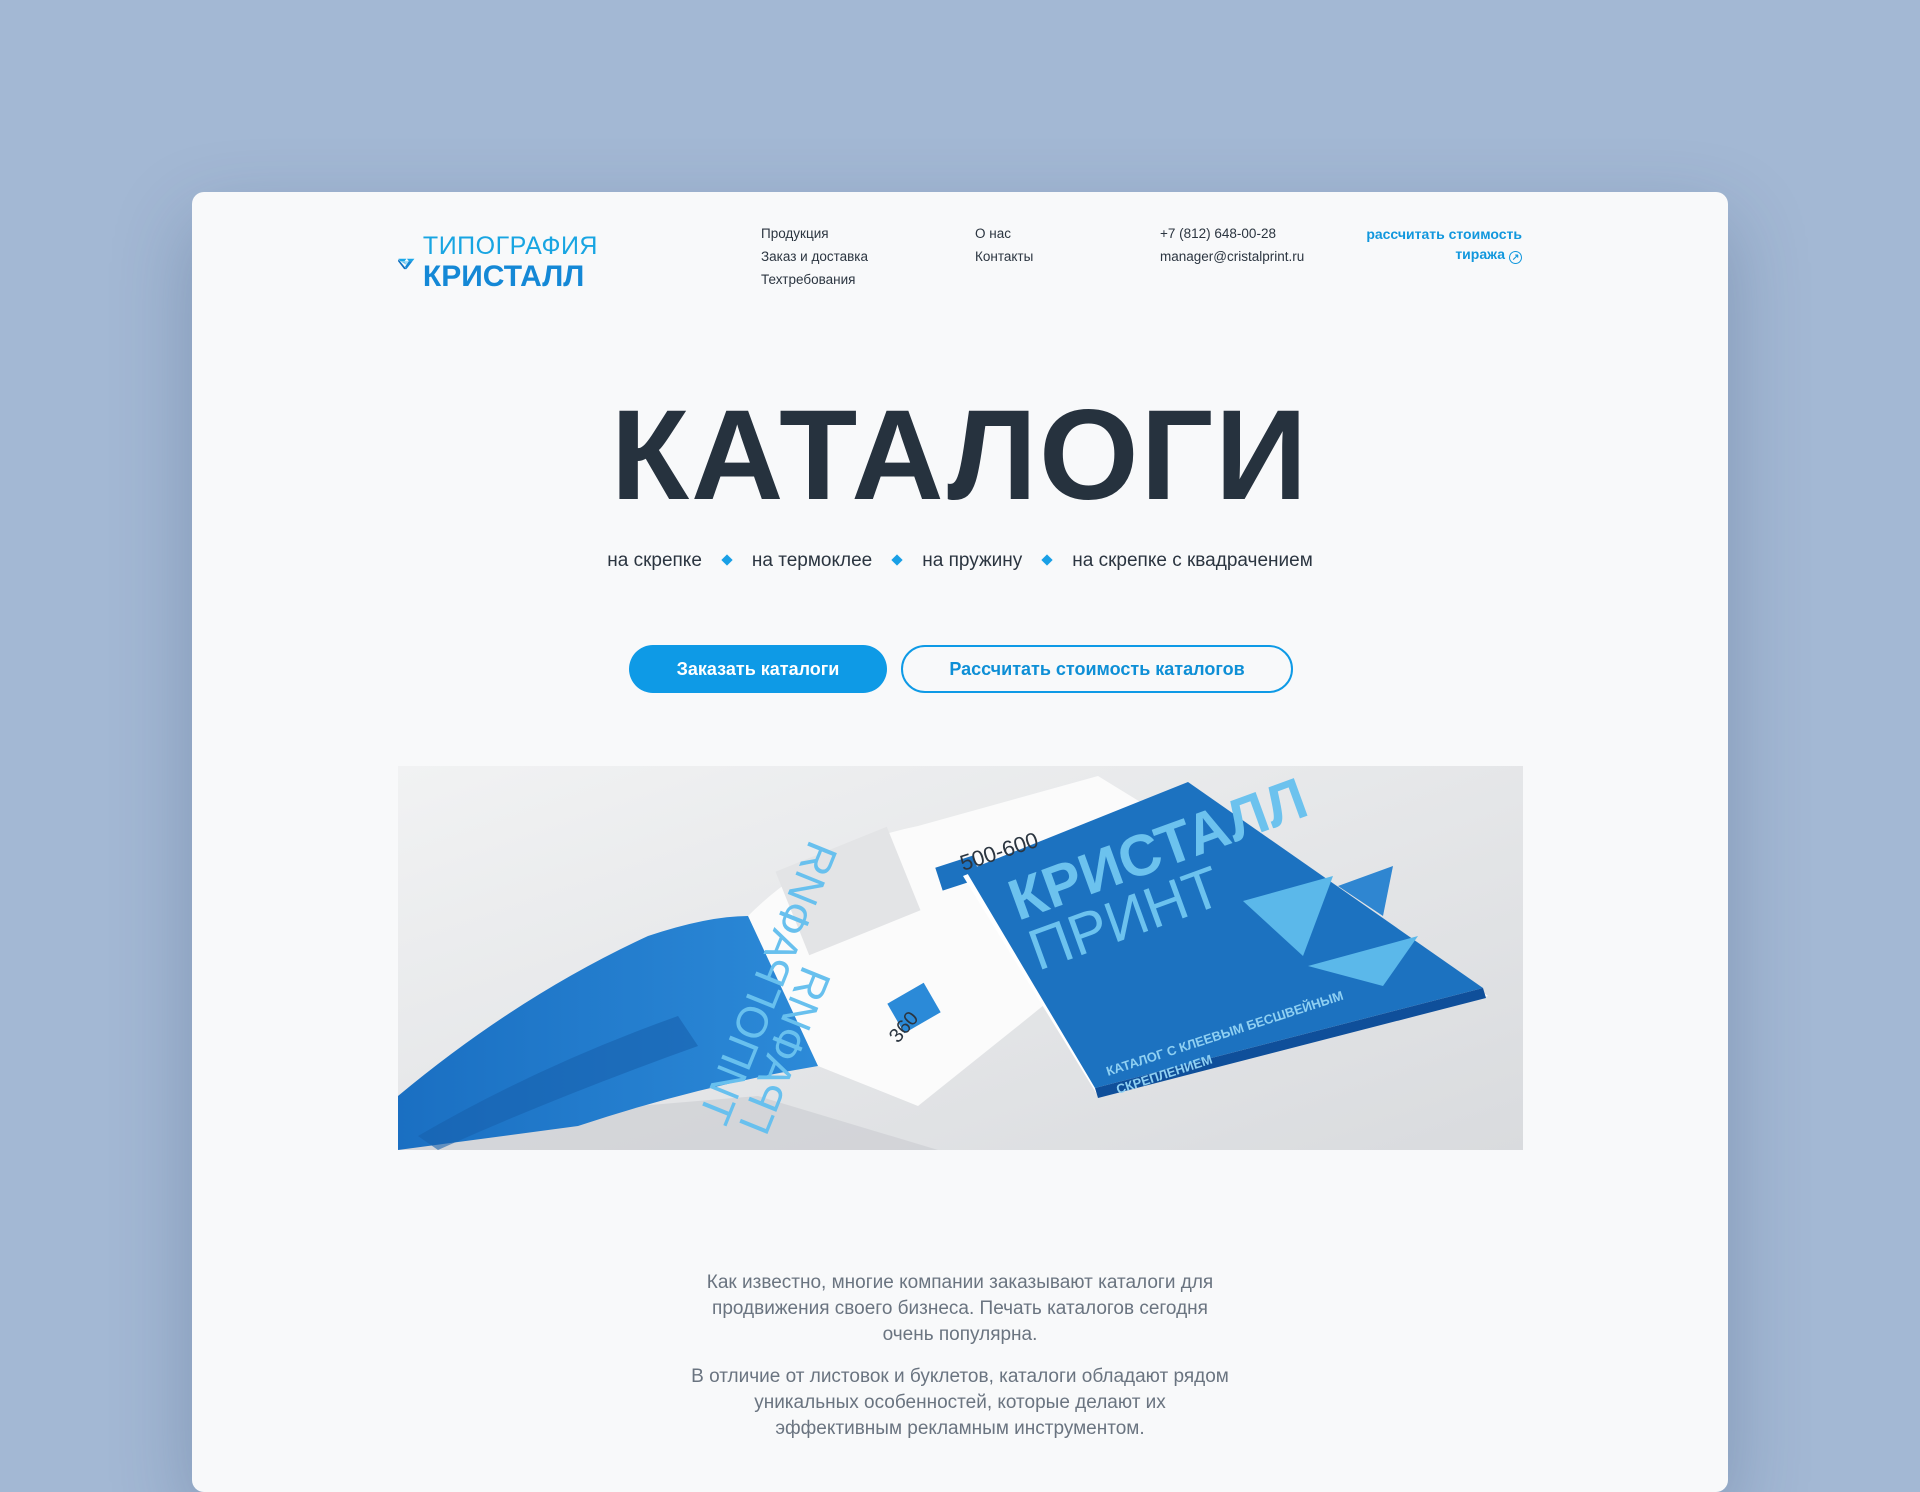 This screenshot has height=1492, width=1920. I want to click on logo: ТИПОГРАФИЯ КРИСТАЛЛ, so click(498, 263).